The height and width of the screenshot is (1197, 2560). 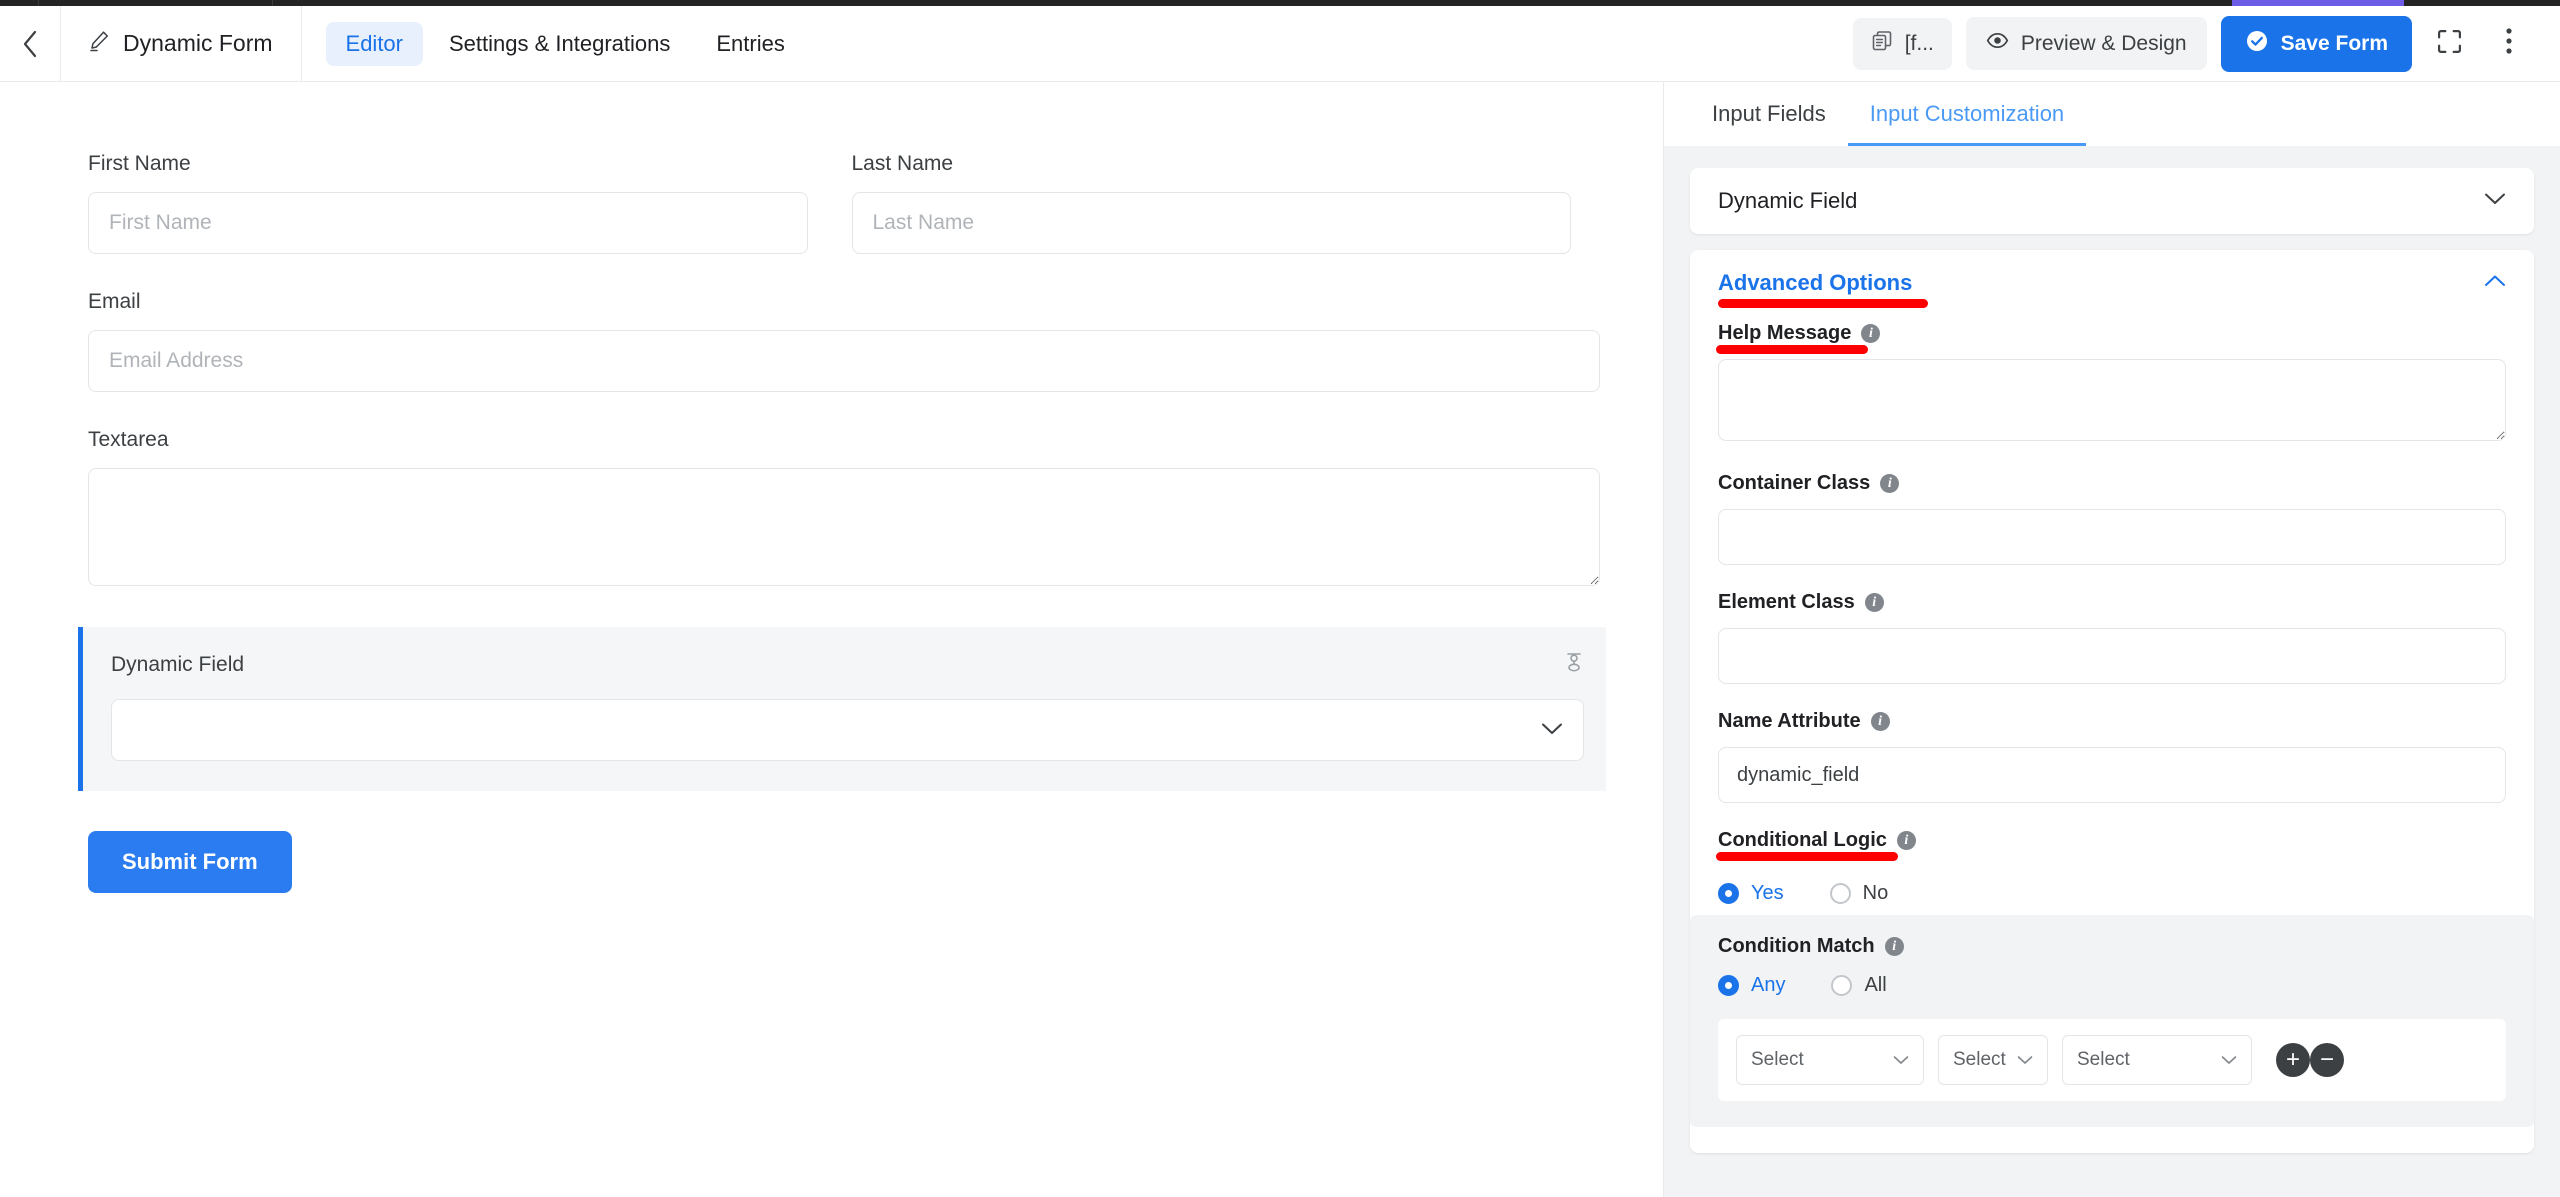 I want to click on submit-form-button: Submit Form, so click(x=190, y=862).